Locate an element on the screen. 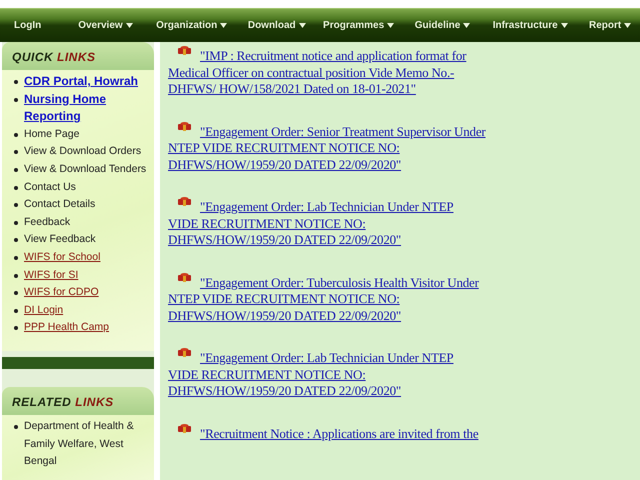 The height and width of the screenshot is (480, 640). sidebar-link: Department of Health & Family Welfare, West Bengal is located at coordinates (87, 444).